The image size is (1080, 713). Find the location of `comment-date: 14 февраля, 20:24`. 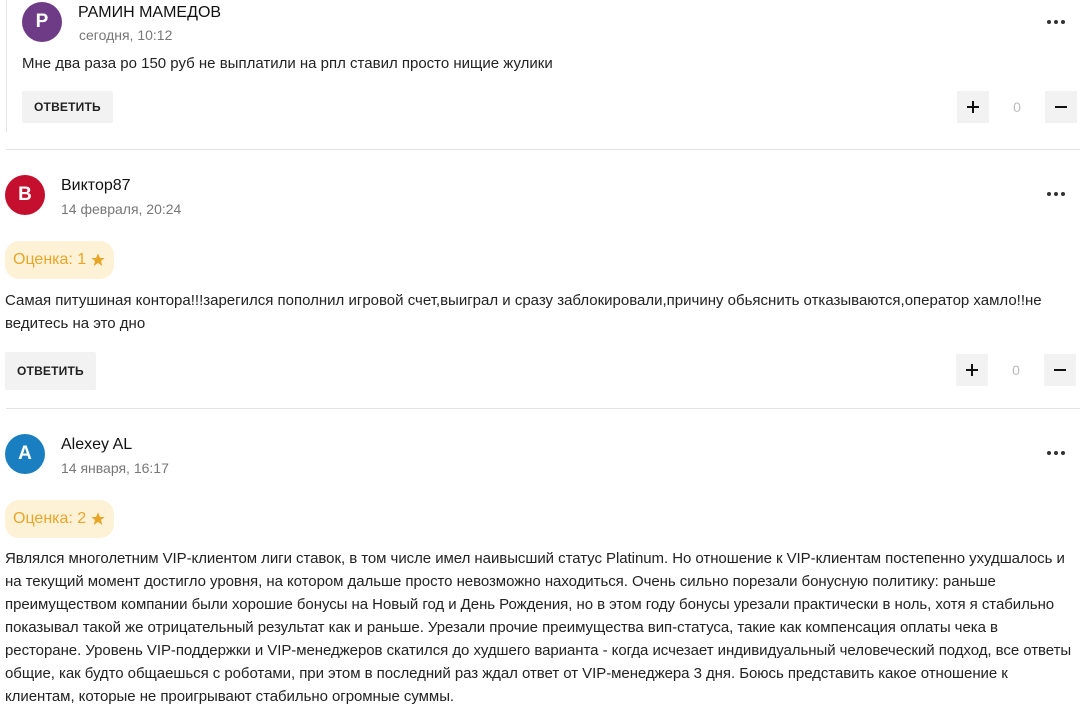

comment-date: 14 февраля, 20:24 is located at coordinates (121, 209).